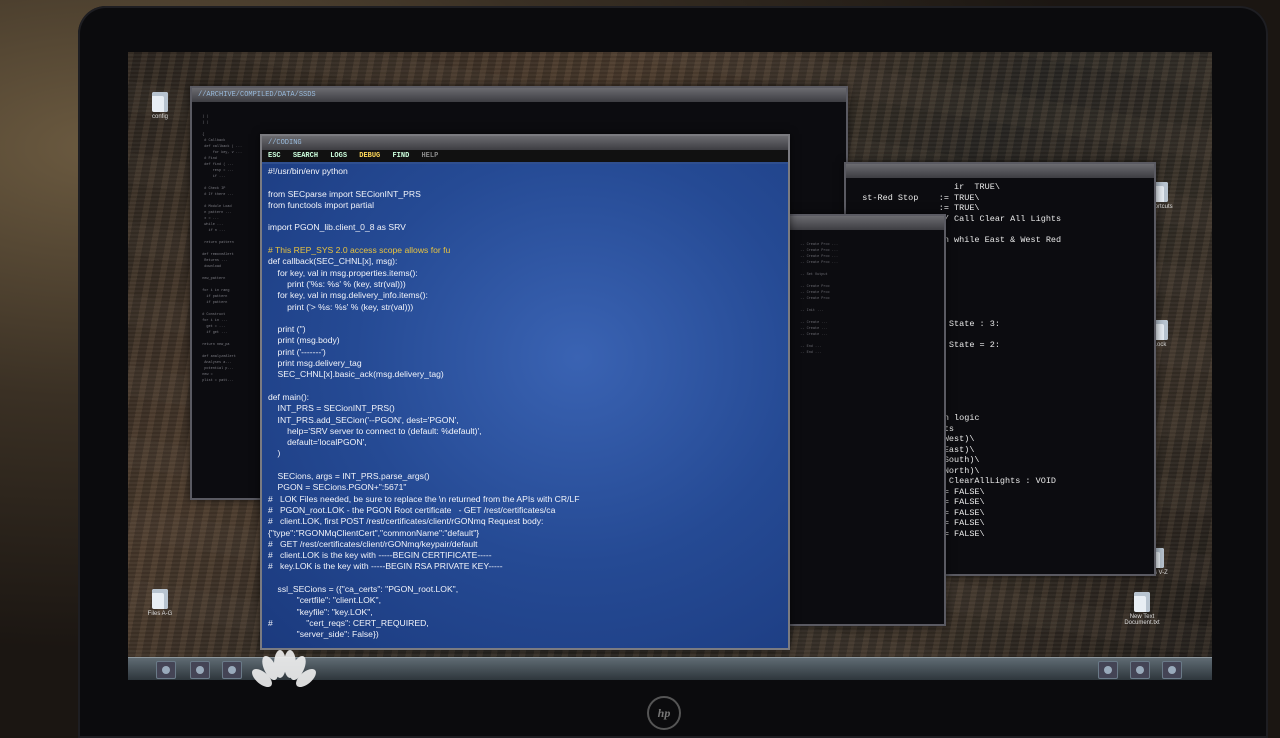 Image resolution: width=1280 pixels, height=738 pixels. I want to click on start-icon, so click(166, 670).